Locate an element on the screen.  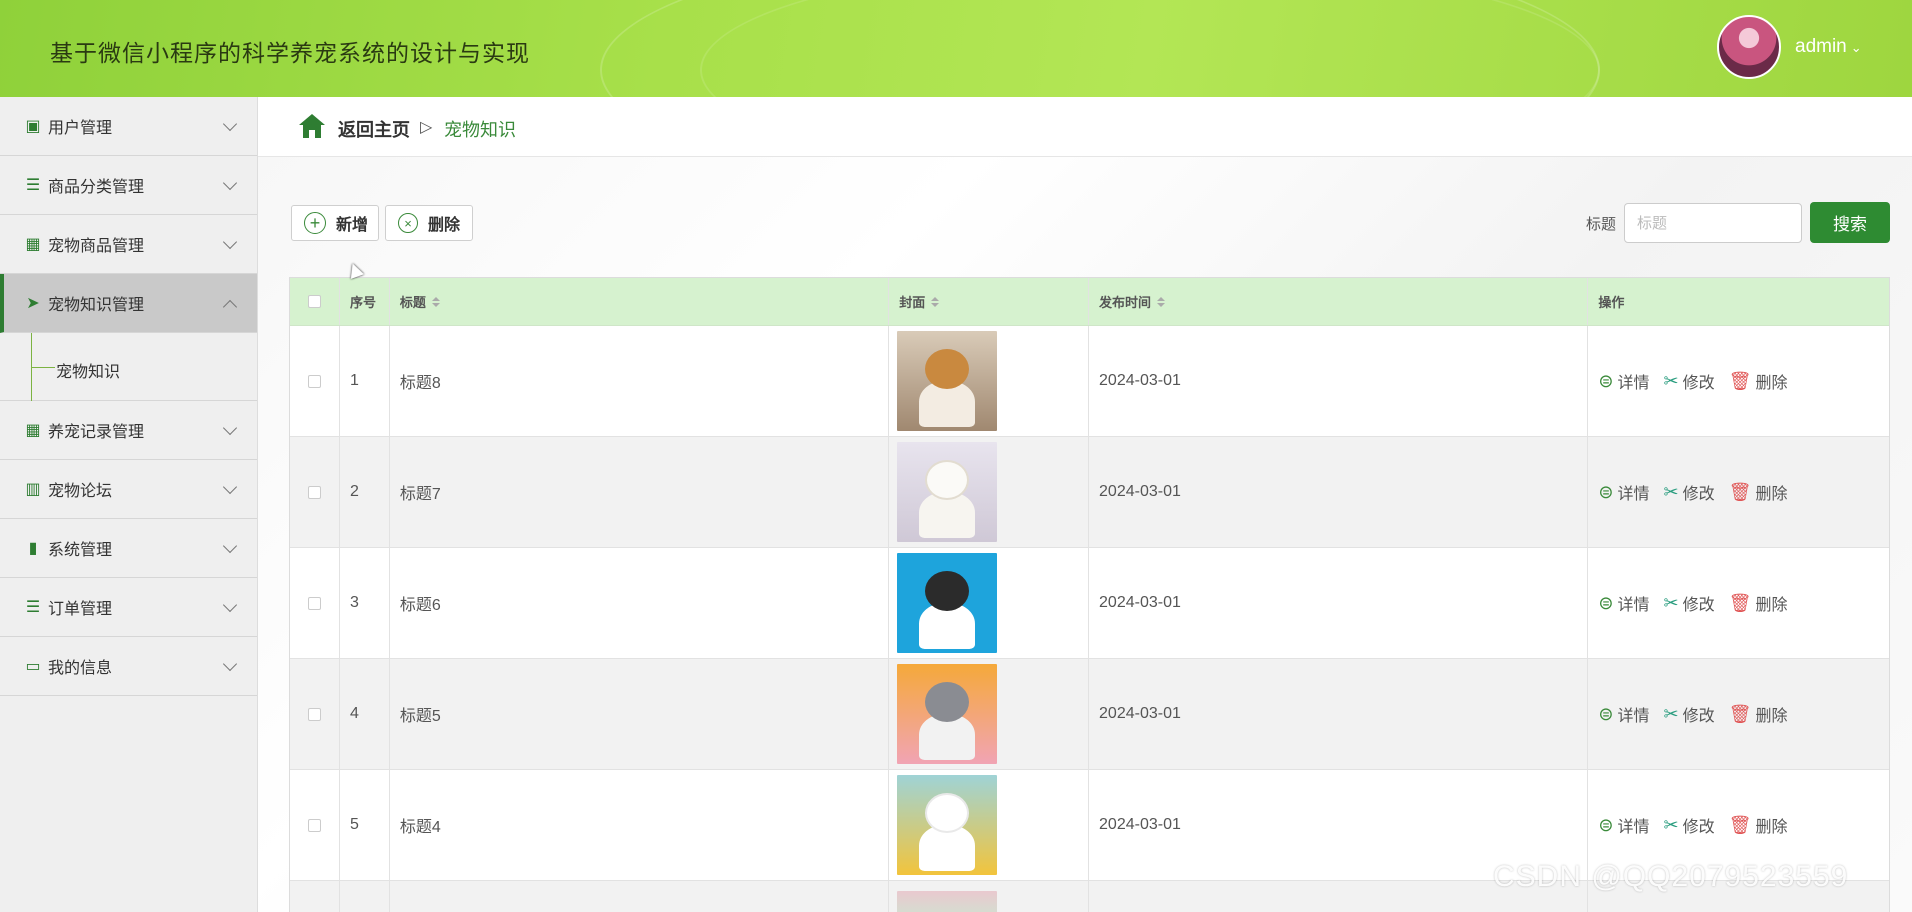
column-header-title: 标题 is located at coordinates (640, 301).